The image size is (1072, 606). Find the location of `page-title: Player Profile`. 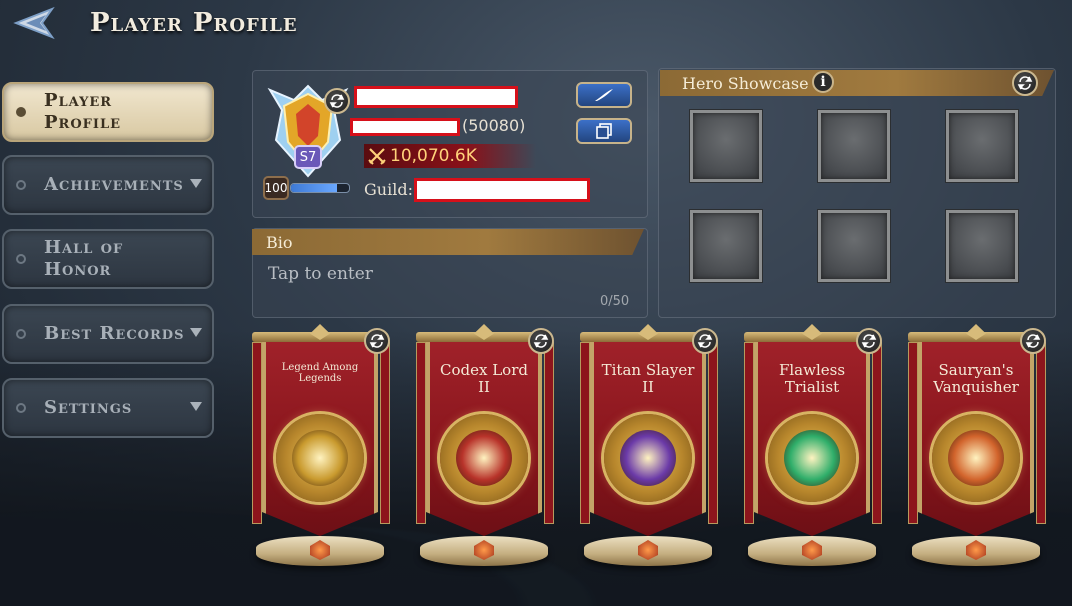

page-title: Player Profile is located at coordinates (194, 23).